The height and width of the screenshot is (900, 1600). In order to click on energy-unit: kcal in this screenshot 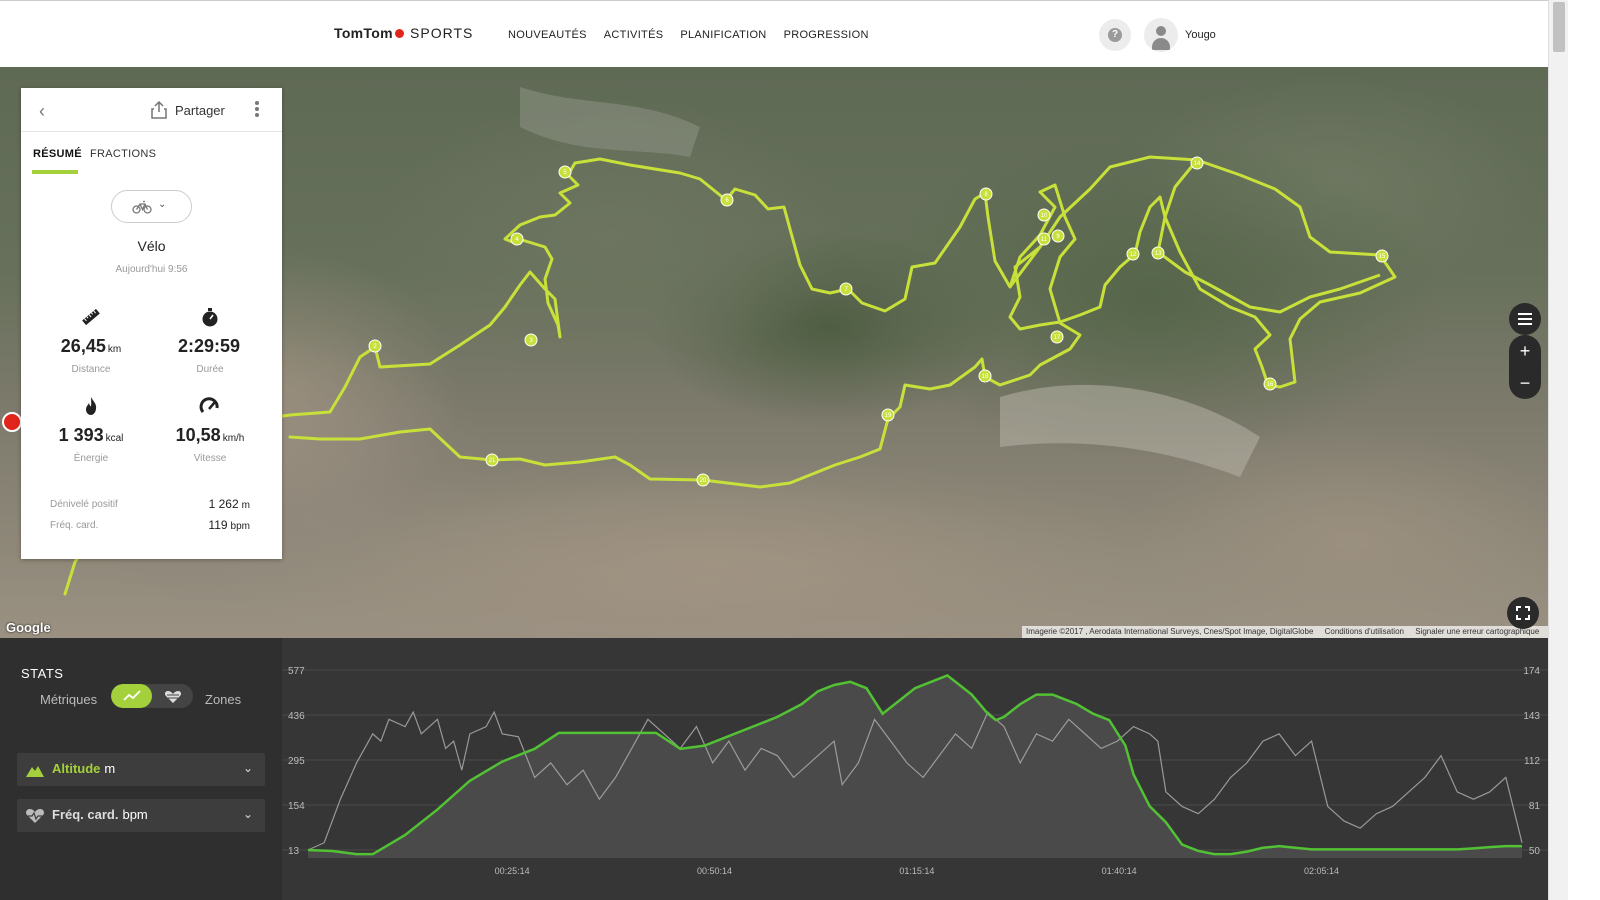, I will do `click(114, 438)`.